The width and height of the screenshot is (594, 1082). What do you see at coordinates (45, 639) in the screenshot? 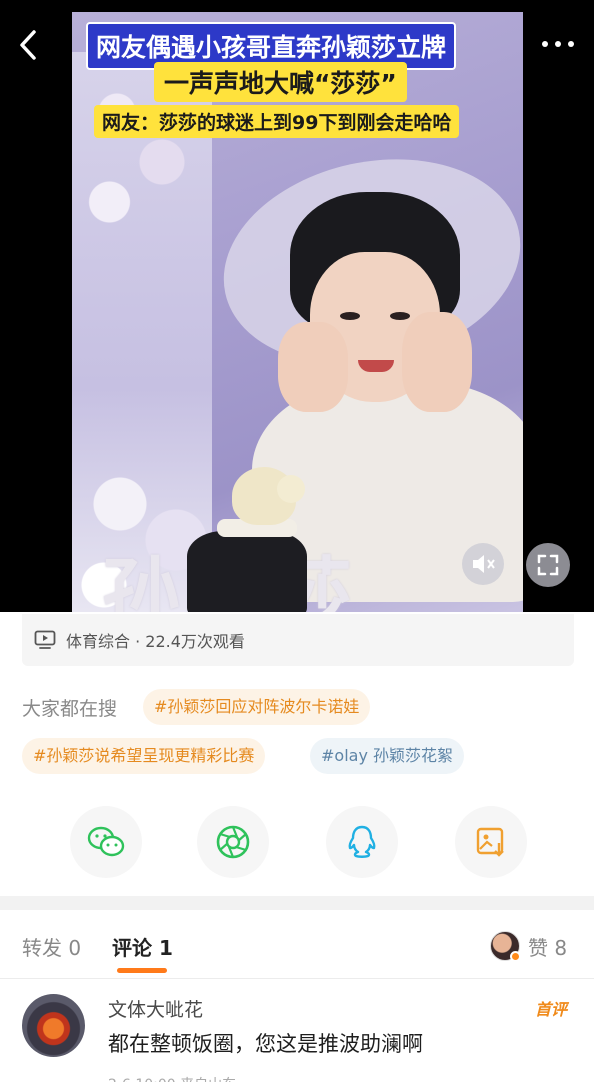
I see `tv-play-icon` at bounding box center [45, 639].